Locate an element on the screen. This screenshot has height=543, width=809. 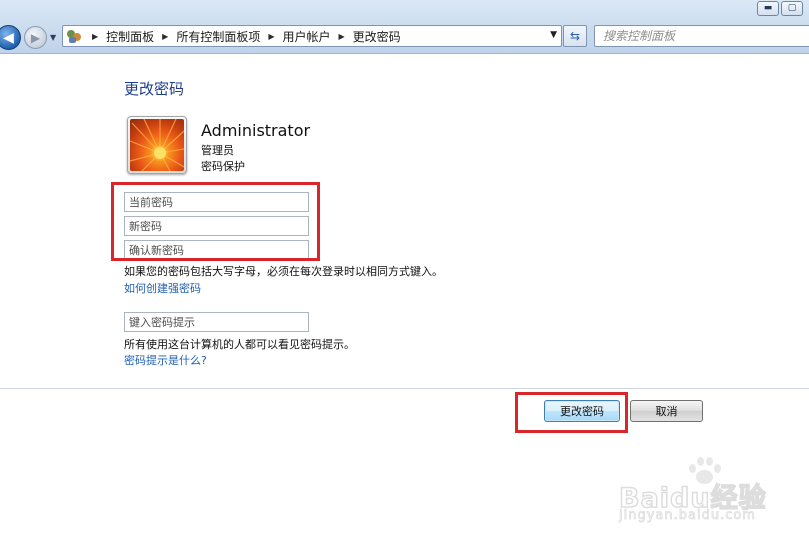
breadcrumb-control-panel: 控制面板 is located at coordinates (130, 36).